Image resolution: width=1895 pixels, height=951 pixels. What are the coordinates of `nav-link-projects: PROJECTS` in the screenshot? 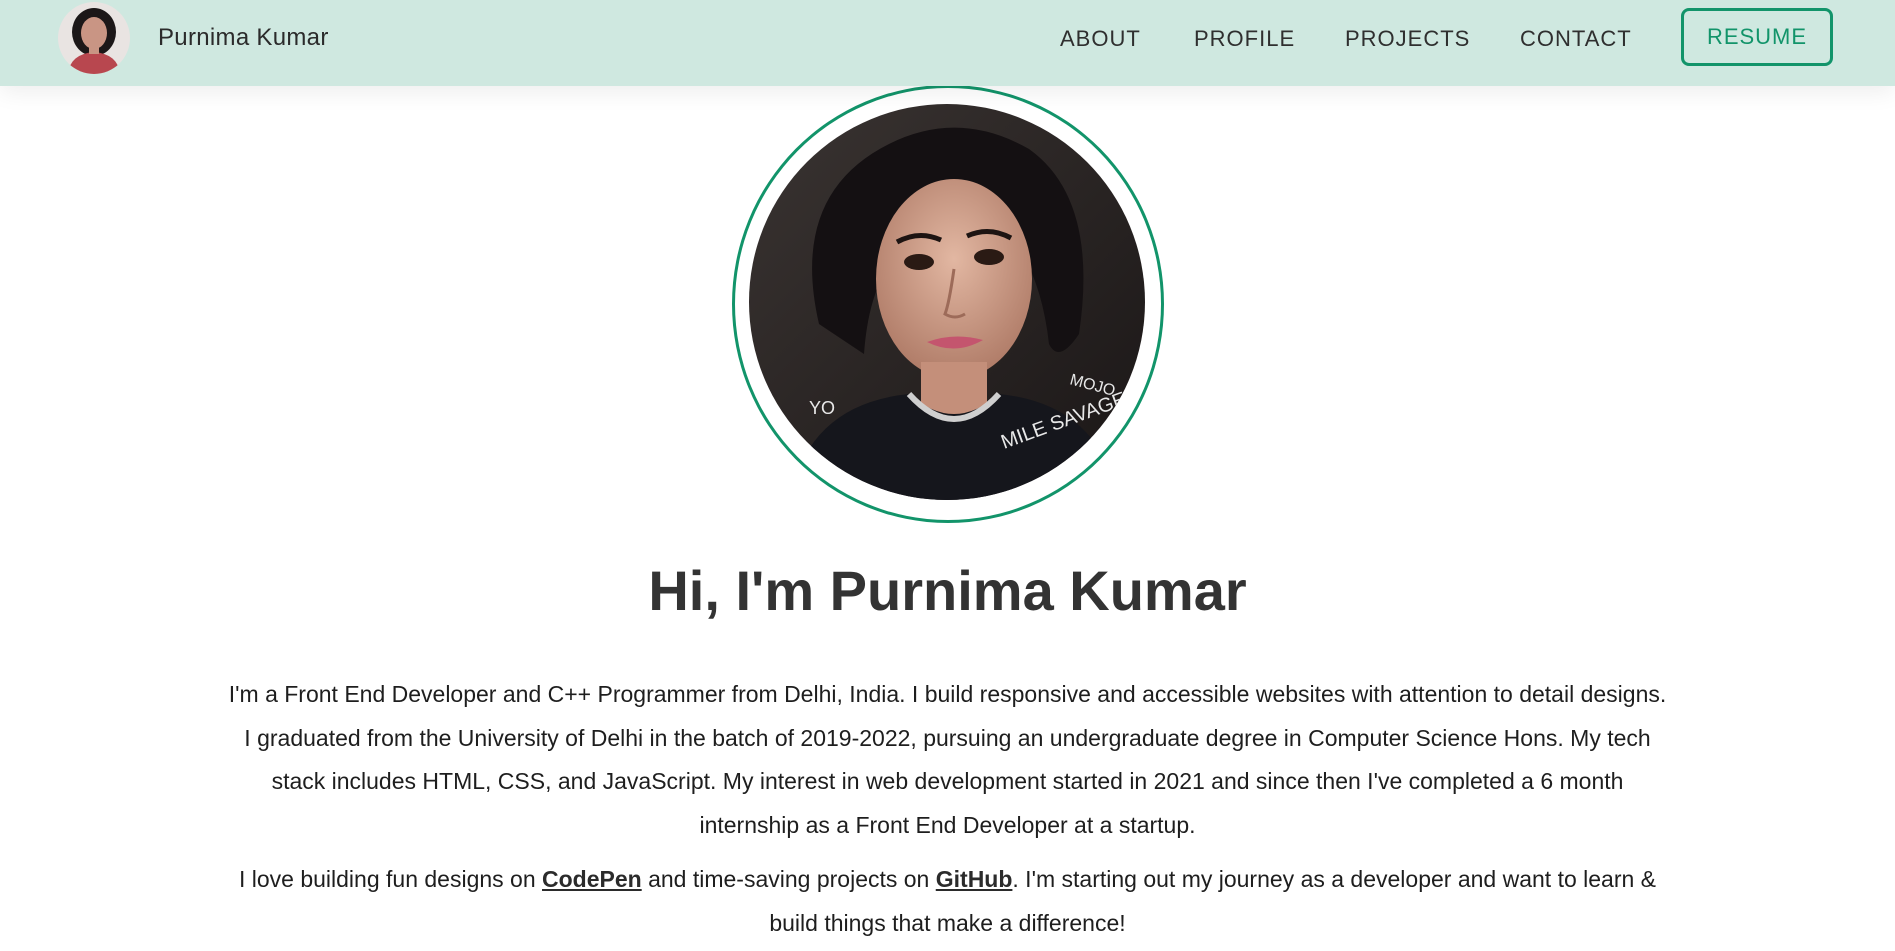 It's located at (1407, 39).